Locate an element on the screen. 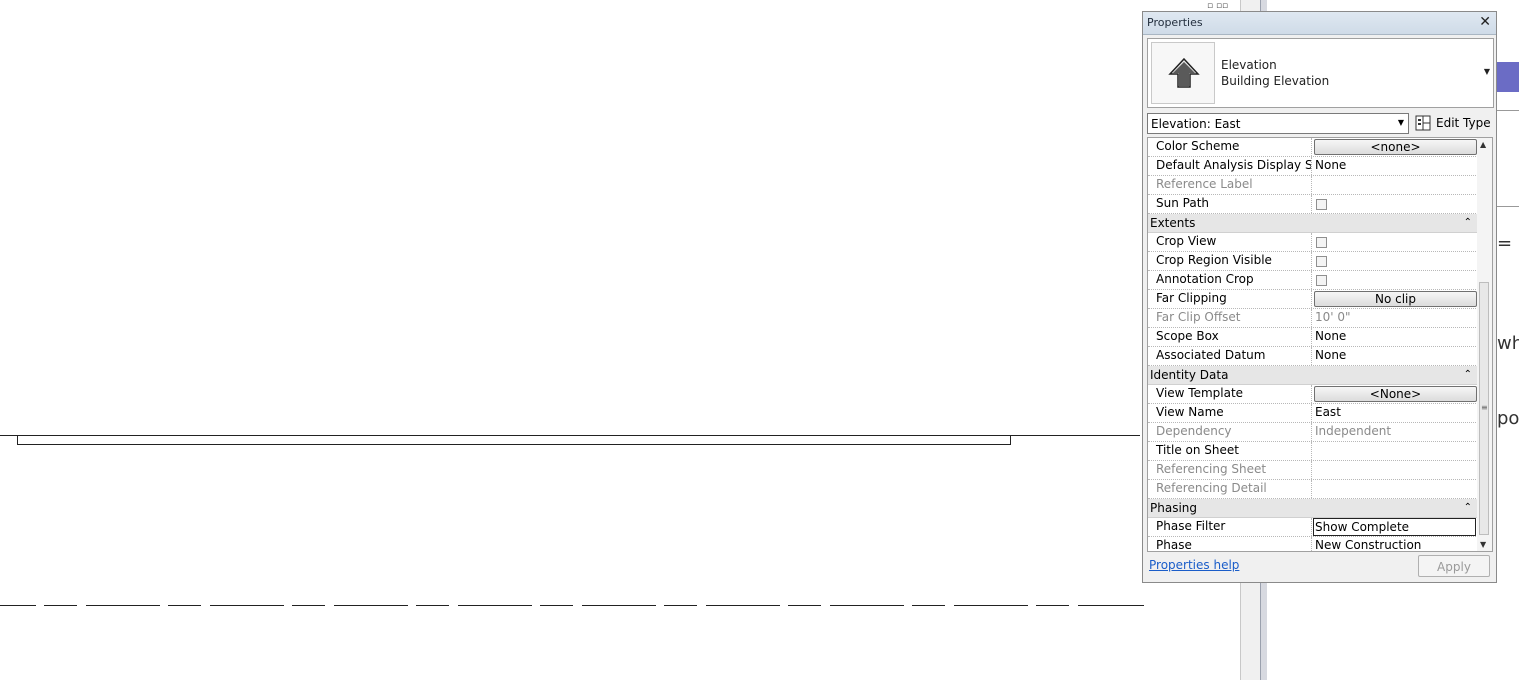 The height and width of the screenshot is (680, 1519). group-header: Identity Data ⌃ is located at coordinates (1313, 375).